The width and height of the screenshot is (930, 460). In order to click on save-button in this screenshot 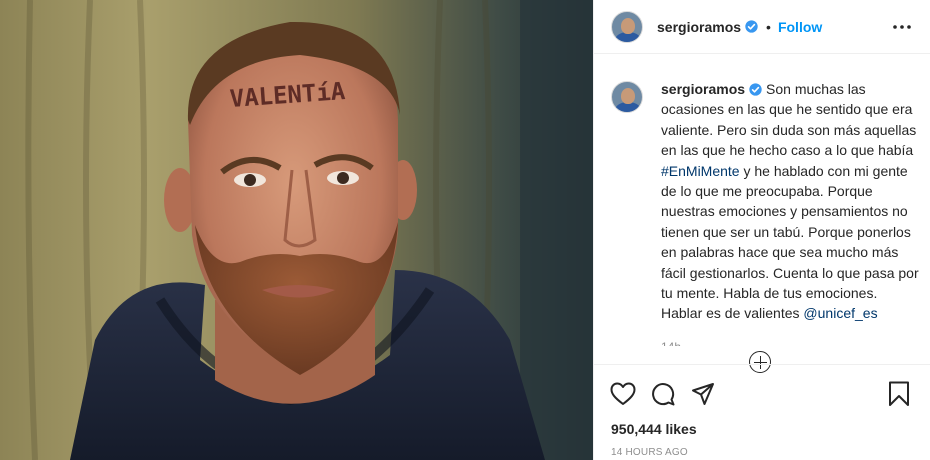, I will do `click(899, 394)`.